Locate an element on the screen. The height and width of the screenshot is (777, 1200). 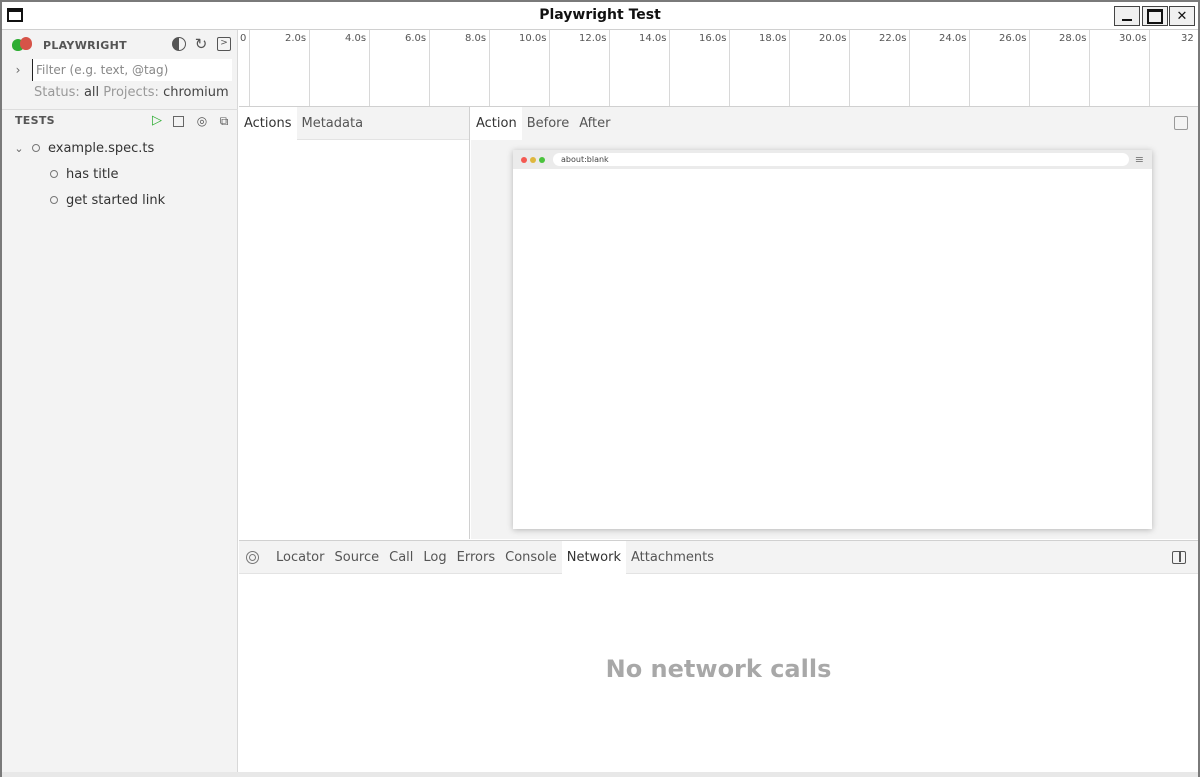
filter-row: › is located at coordinates (122, 70).